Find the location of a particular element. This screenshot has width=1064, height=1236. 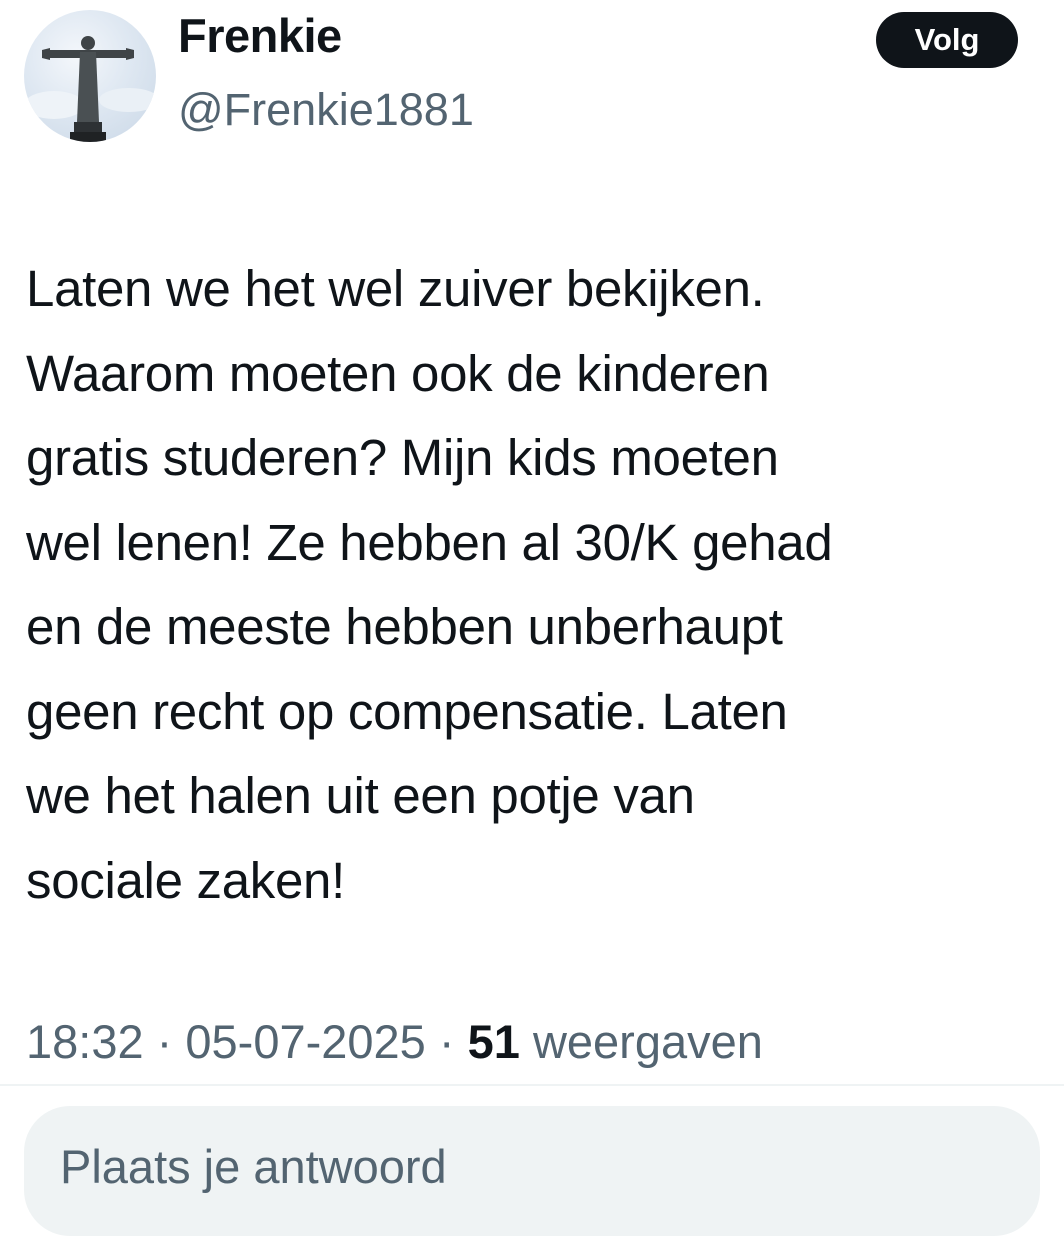

tweet-text-line: geen recht op compensatie. Laten is located at coordinates (407, 711).